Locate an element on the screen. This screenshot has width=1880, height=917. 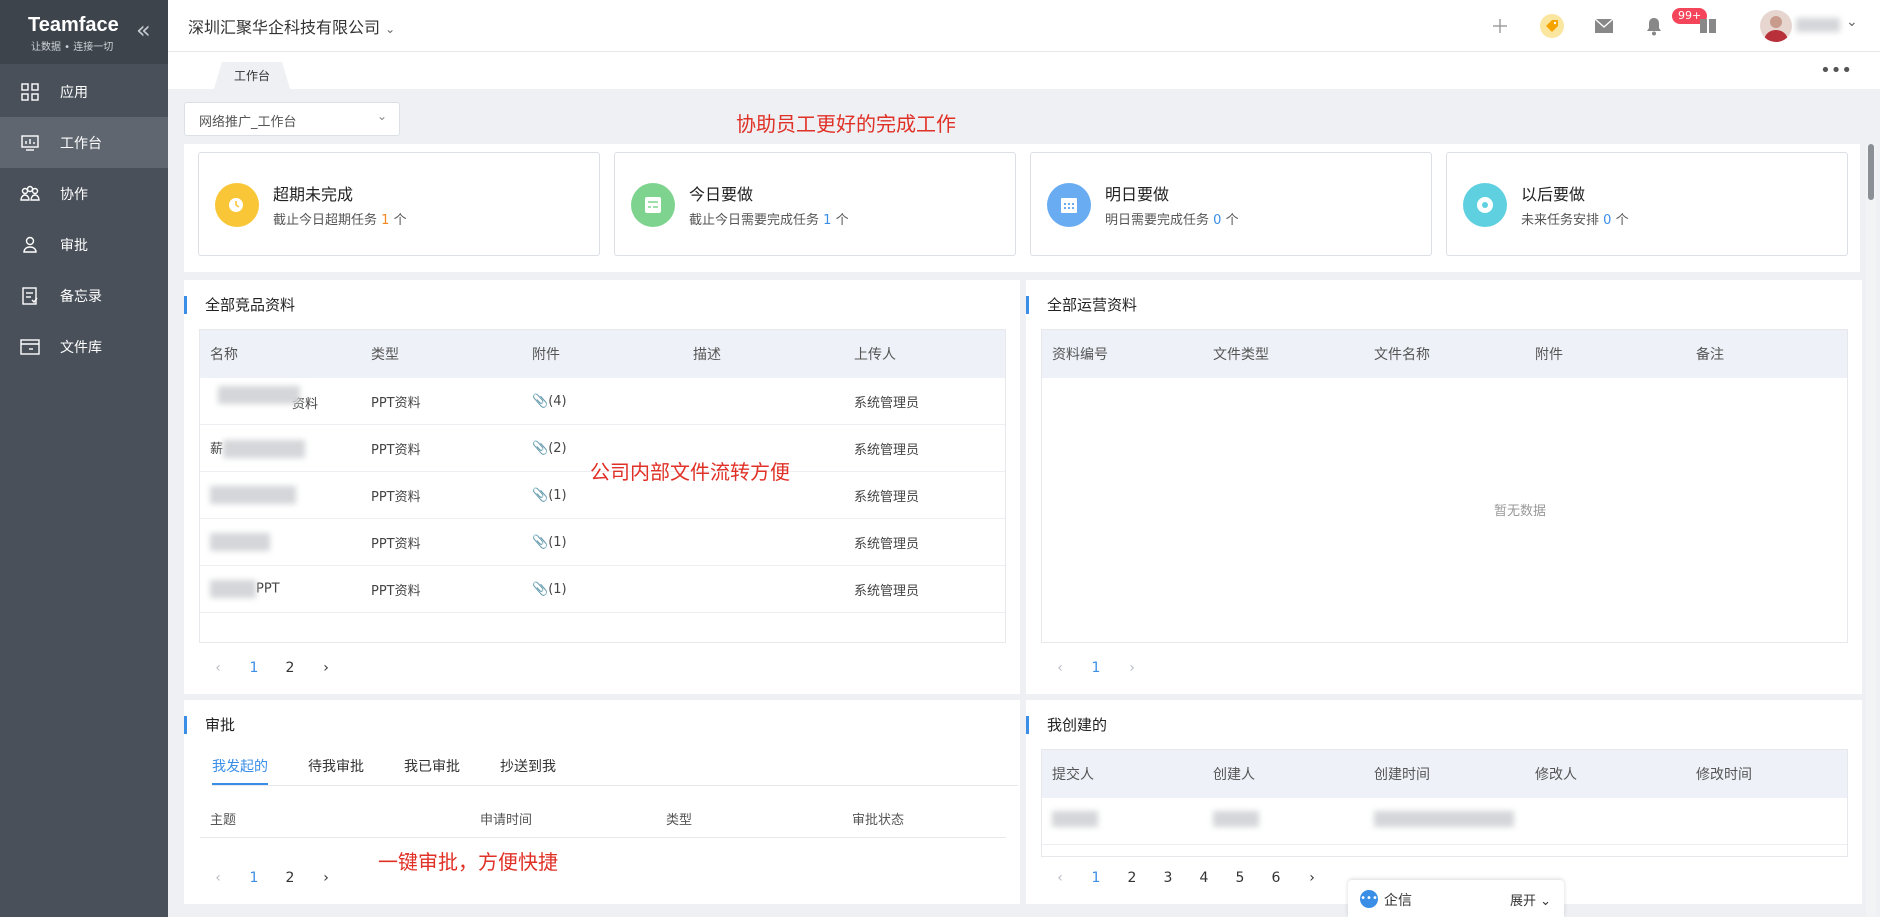
tab-workspace: 工作台 is located at coordinates (252, 75).